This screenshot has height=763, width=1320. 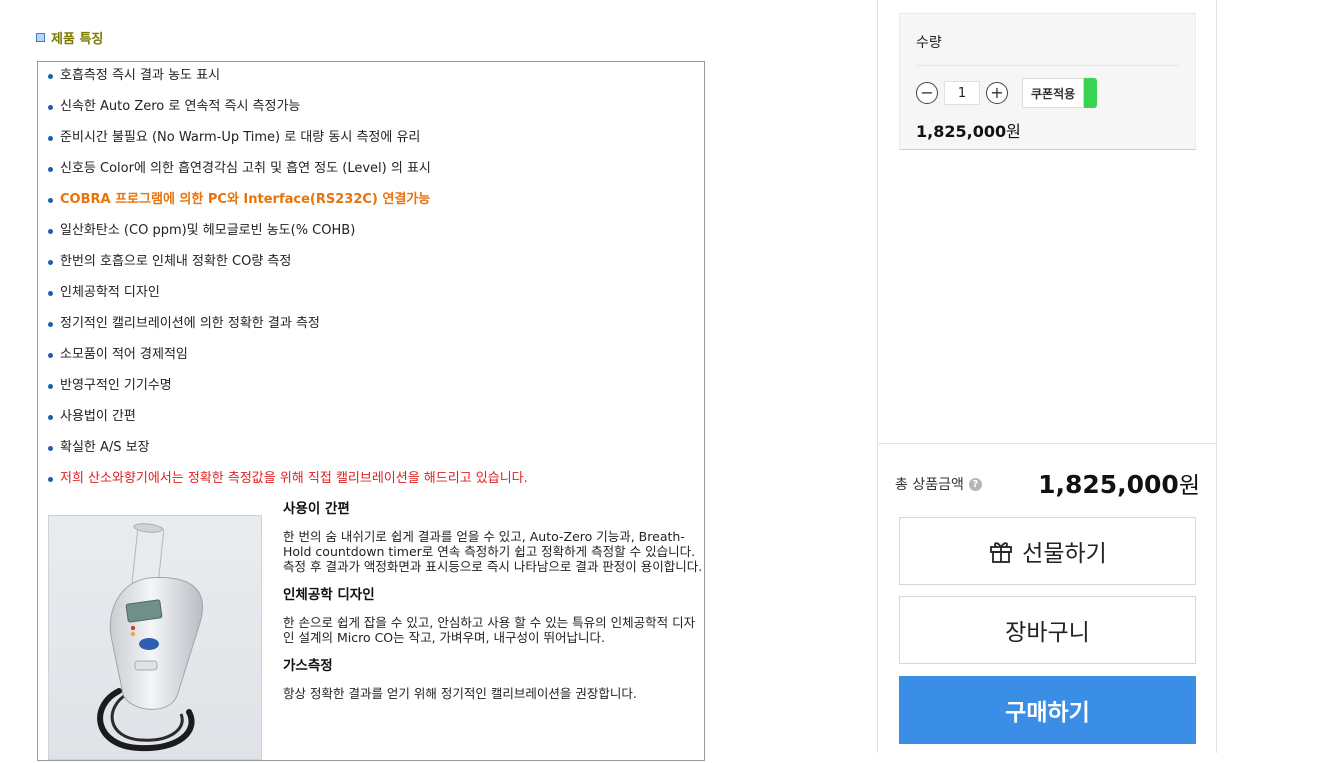 What do you see at coordinates (116, 385) in the screenshot?
I see `feature-text: 반영구적인 기기수명` at bounding box center [116, 385].